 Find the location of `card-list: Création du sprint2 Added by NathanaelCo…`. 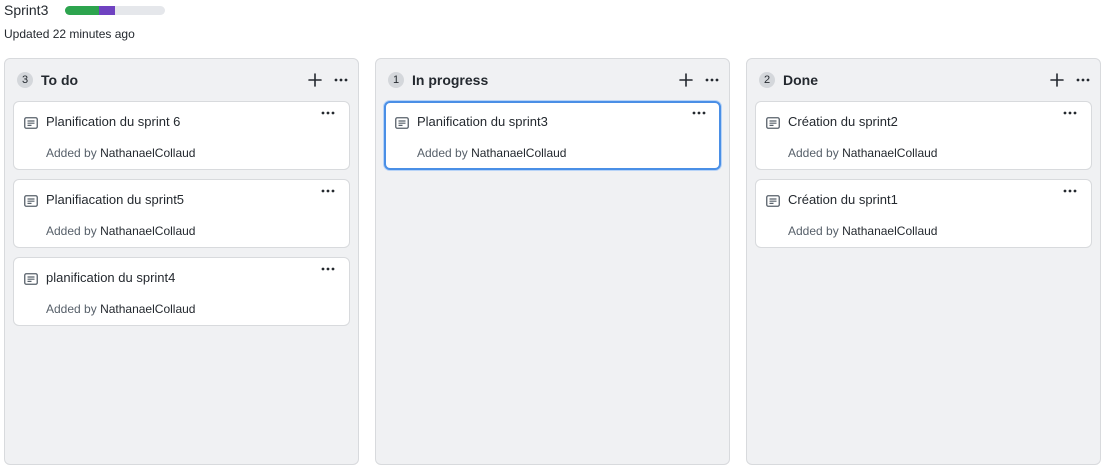

card-list: Création du sprint2 Added by NathanaelCo… is located at coordinates (923, 174).